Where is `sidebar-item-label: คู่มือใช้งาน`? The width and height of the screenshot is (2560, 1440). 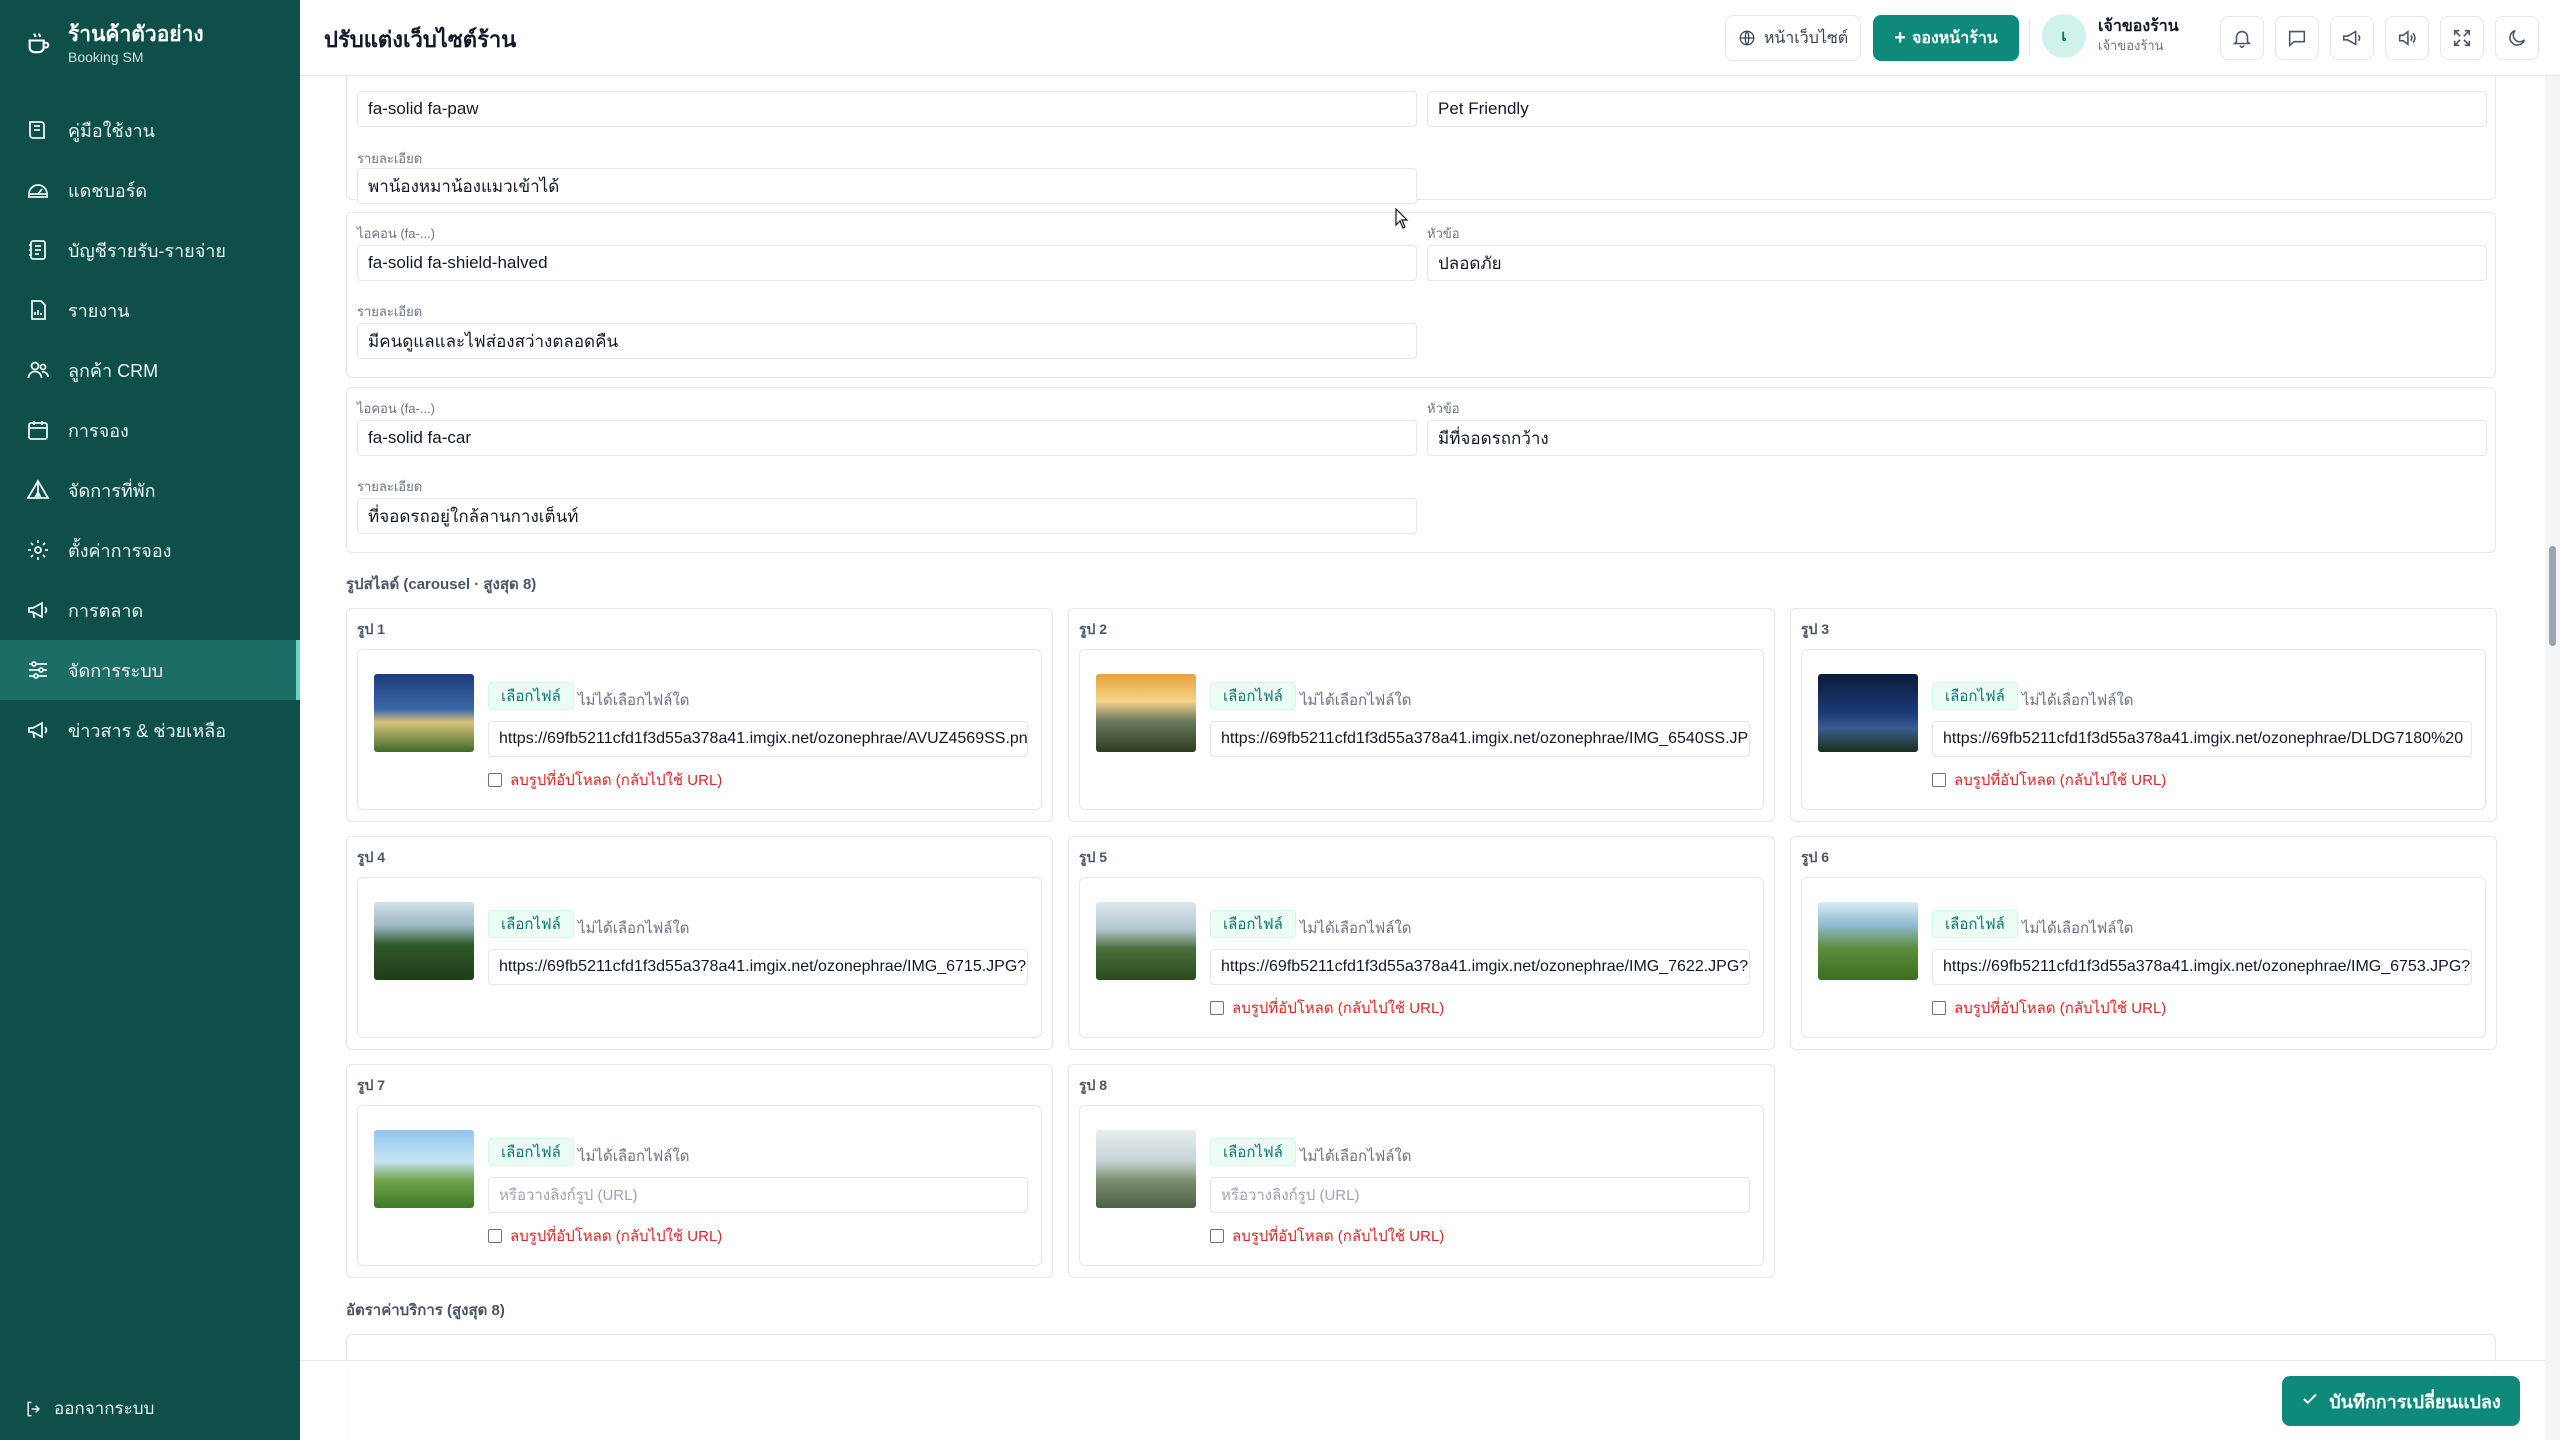 sidebar-item-label: คู่มือใช้งาน is located at coordinates (111, 130).